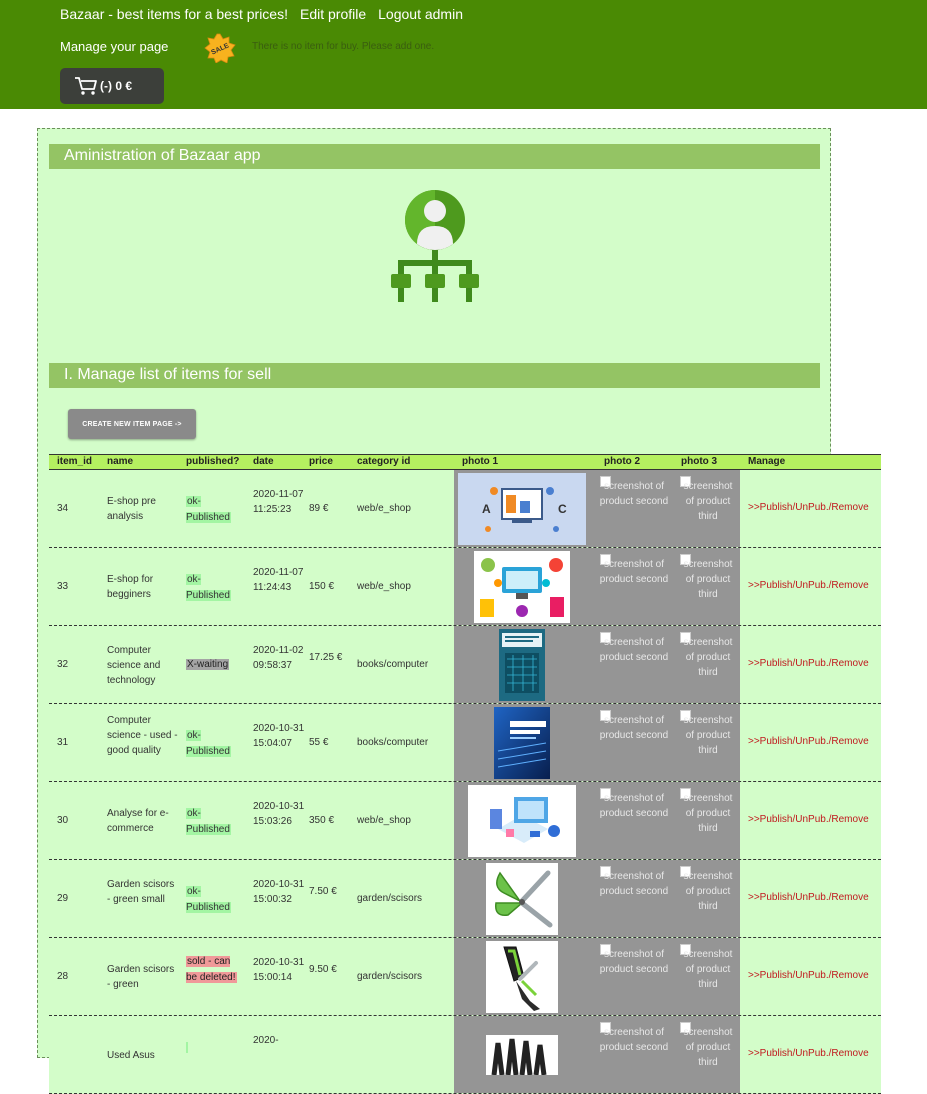  I want to click on svg-text: C, so click(562, 509).